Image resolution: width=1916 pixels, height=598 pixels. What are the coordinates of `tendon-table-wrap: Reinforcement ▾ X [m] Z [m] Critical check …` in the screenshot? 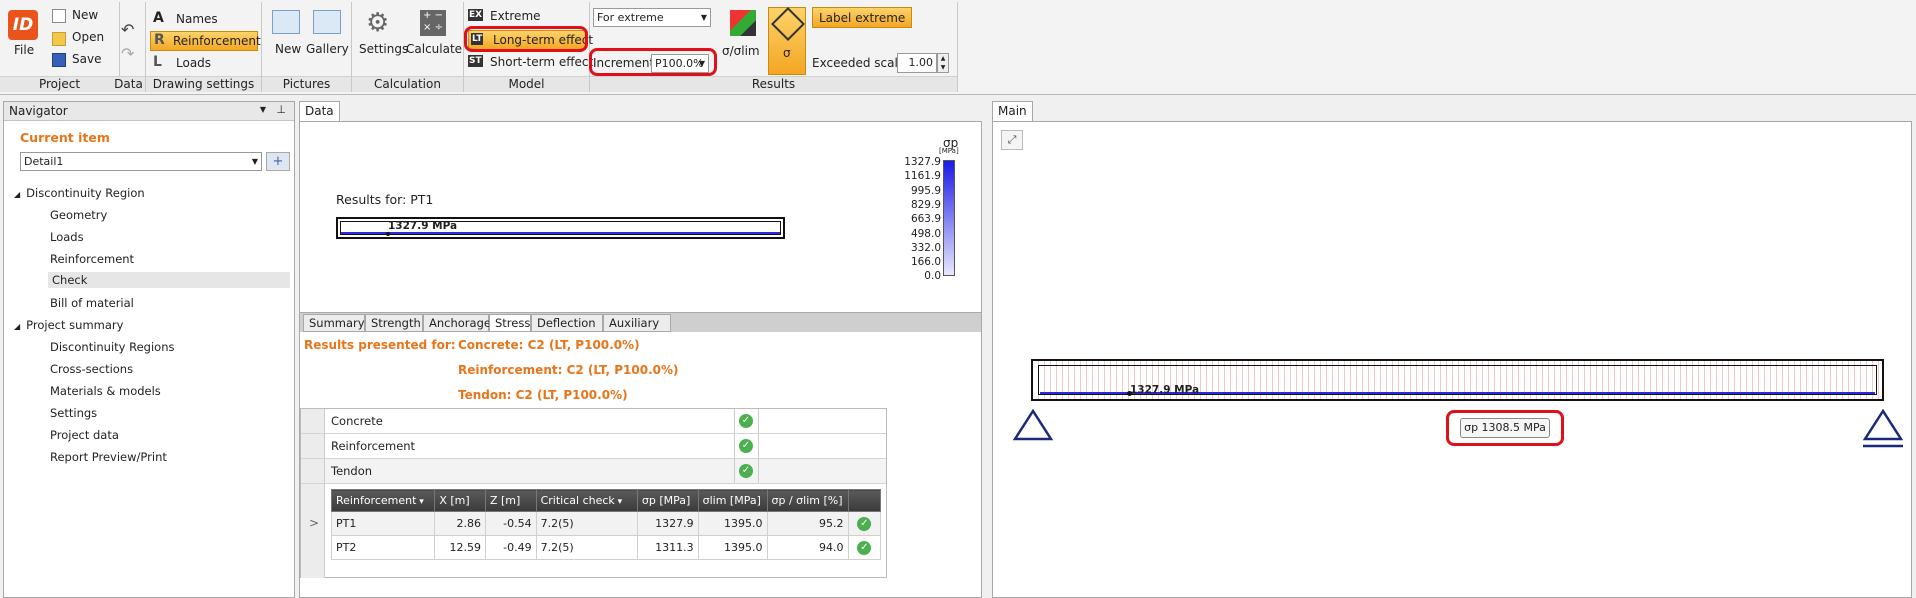 It's located at (606, 524).